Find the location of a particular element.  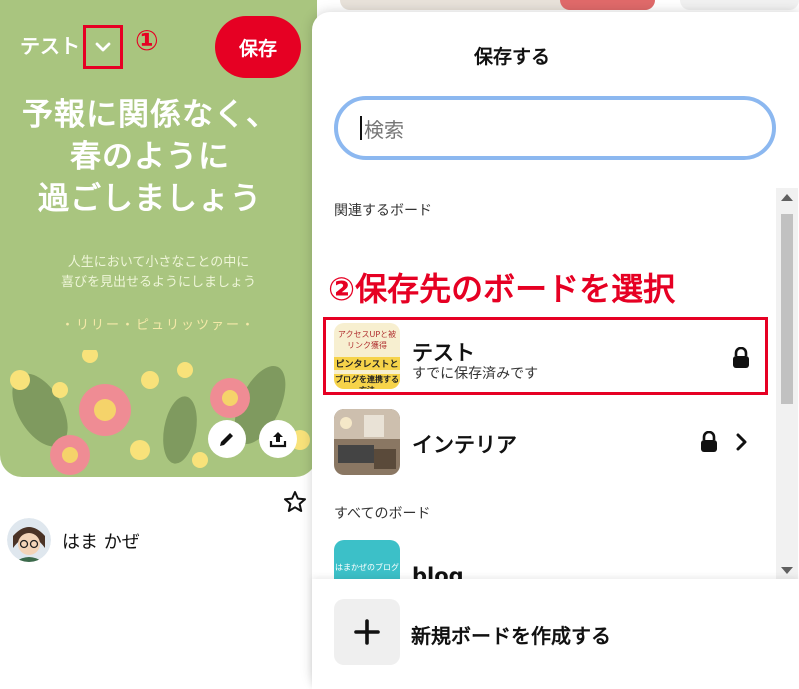

text-caret is located at coordinates (361, 128).